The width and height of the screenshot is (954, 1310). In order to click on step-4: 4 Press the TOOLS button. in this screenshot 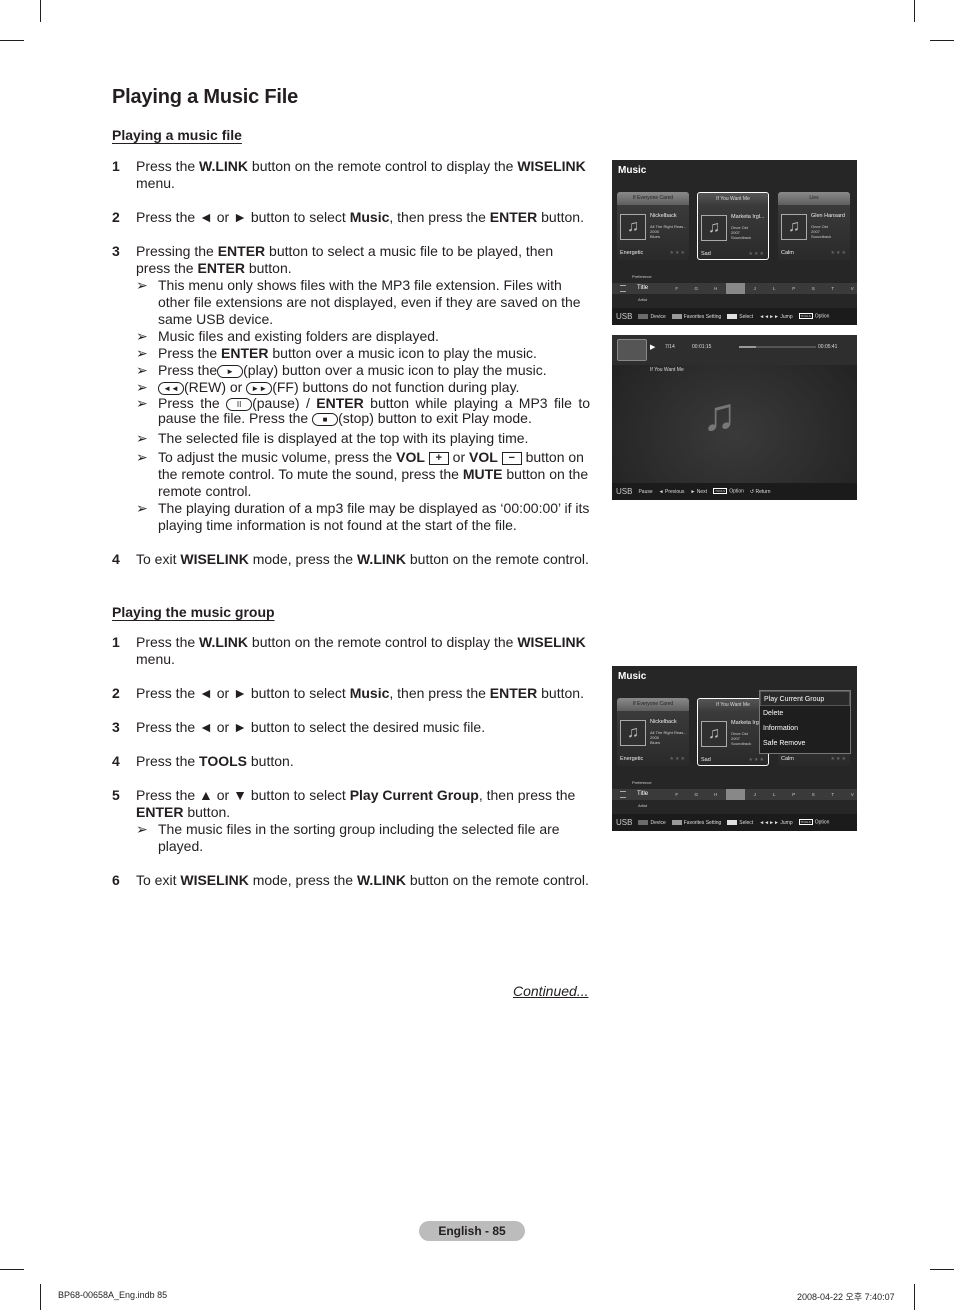, I will do `click(203, 761)`.